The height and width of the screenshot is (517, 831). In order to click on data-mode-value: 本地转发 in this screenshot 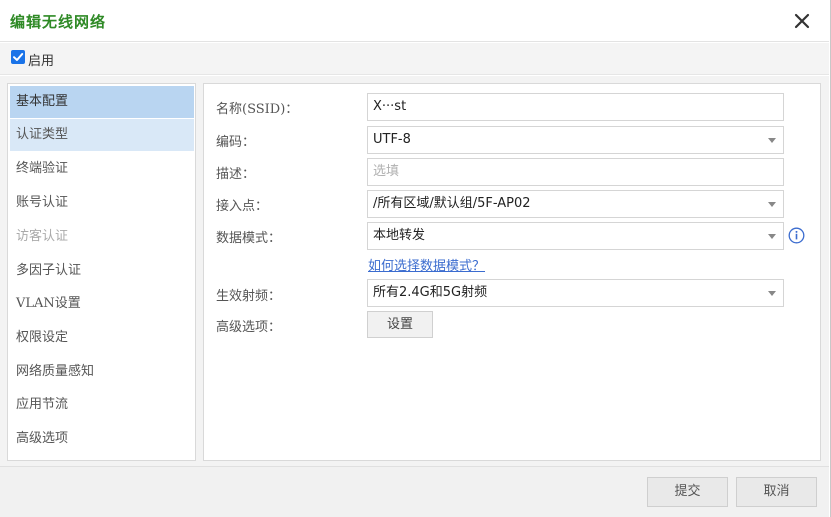, I will do `click(399, 235)`.